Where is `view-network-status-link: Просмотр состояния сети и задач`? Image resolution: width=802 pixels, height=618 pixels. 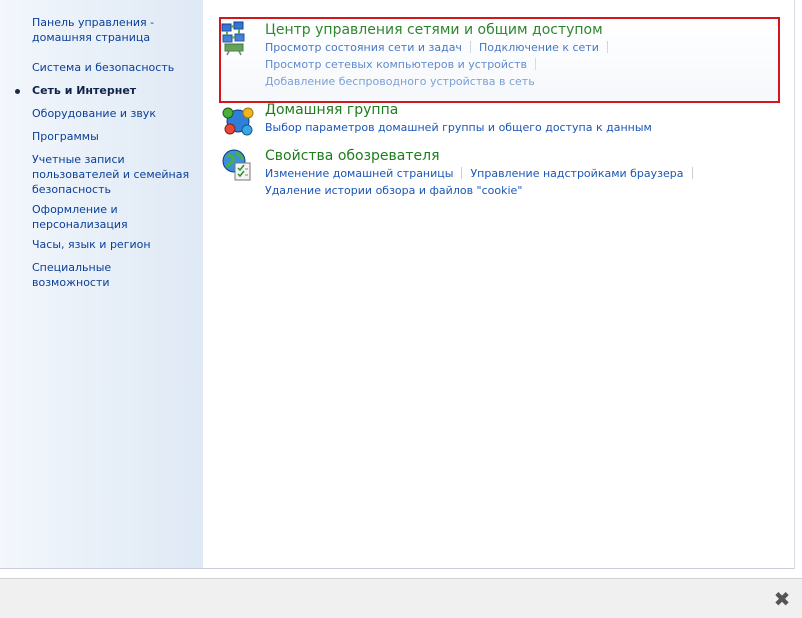
view-network-status-link: Просмотр состояния сети и задач is located at coordinates (363, 47).